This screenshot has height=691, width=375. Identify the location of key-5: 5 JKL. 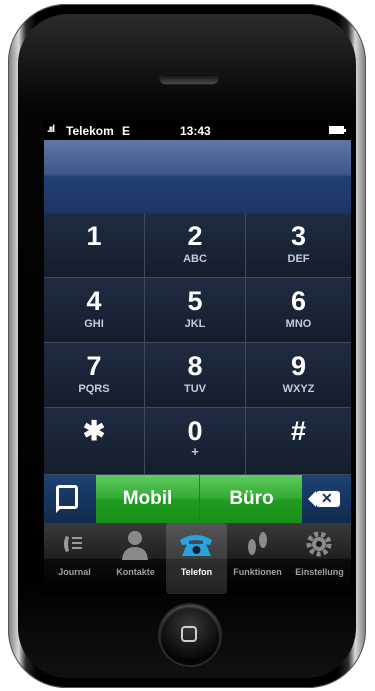
(195, 310).